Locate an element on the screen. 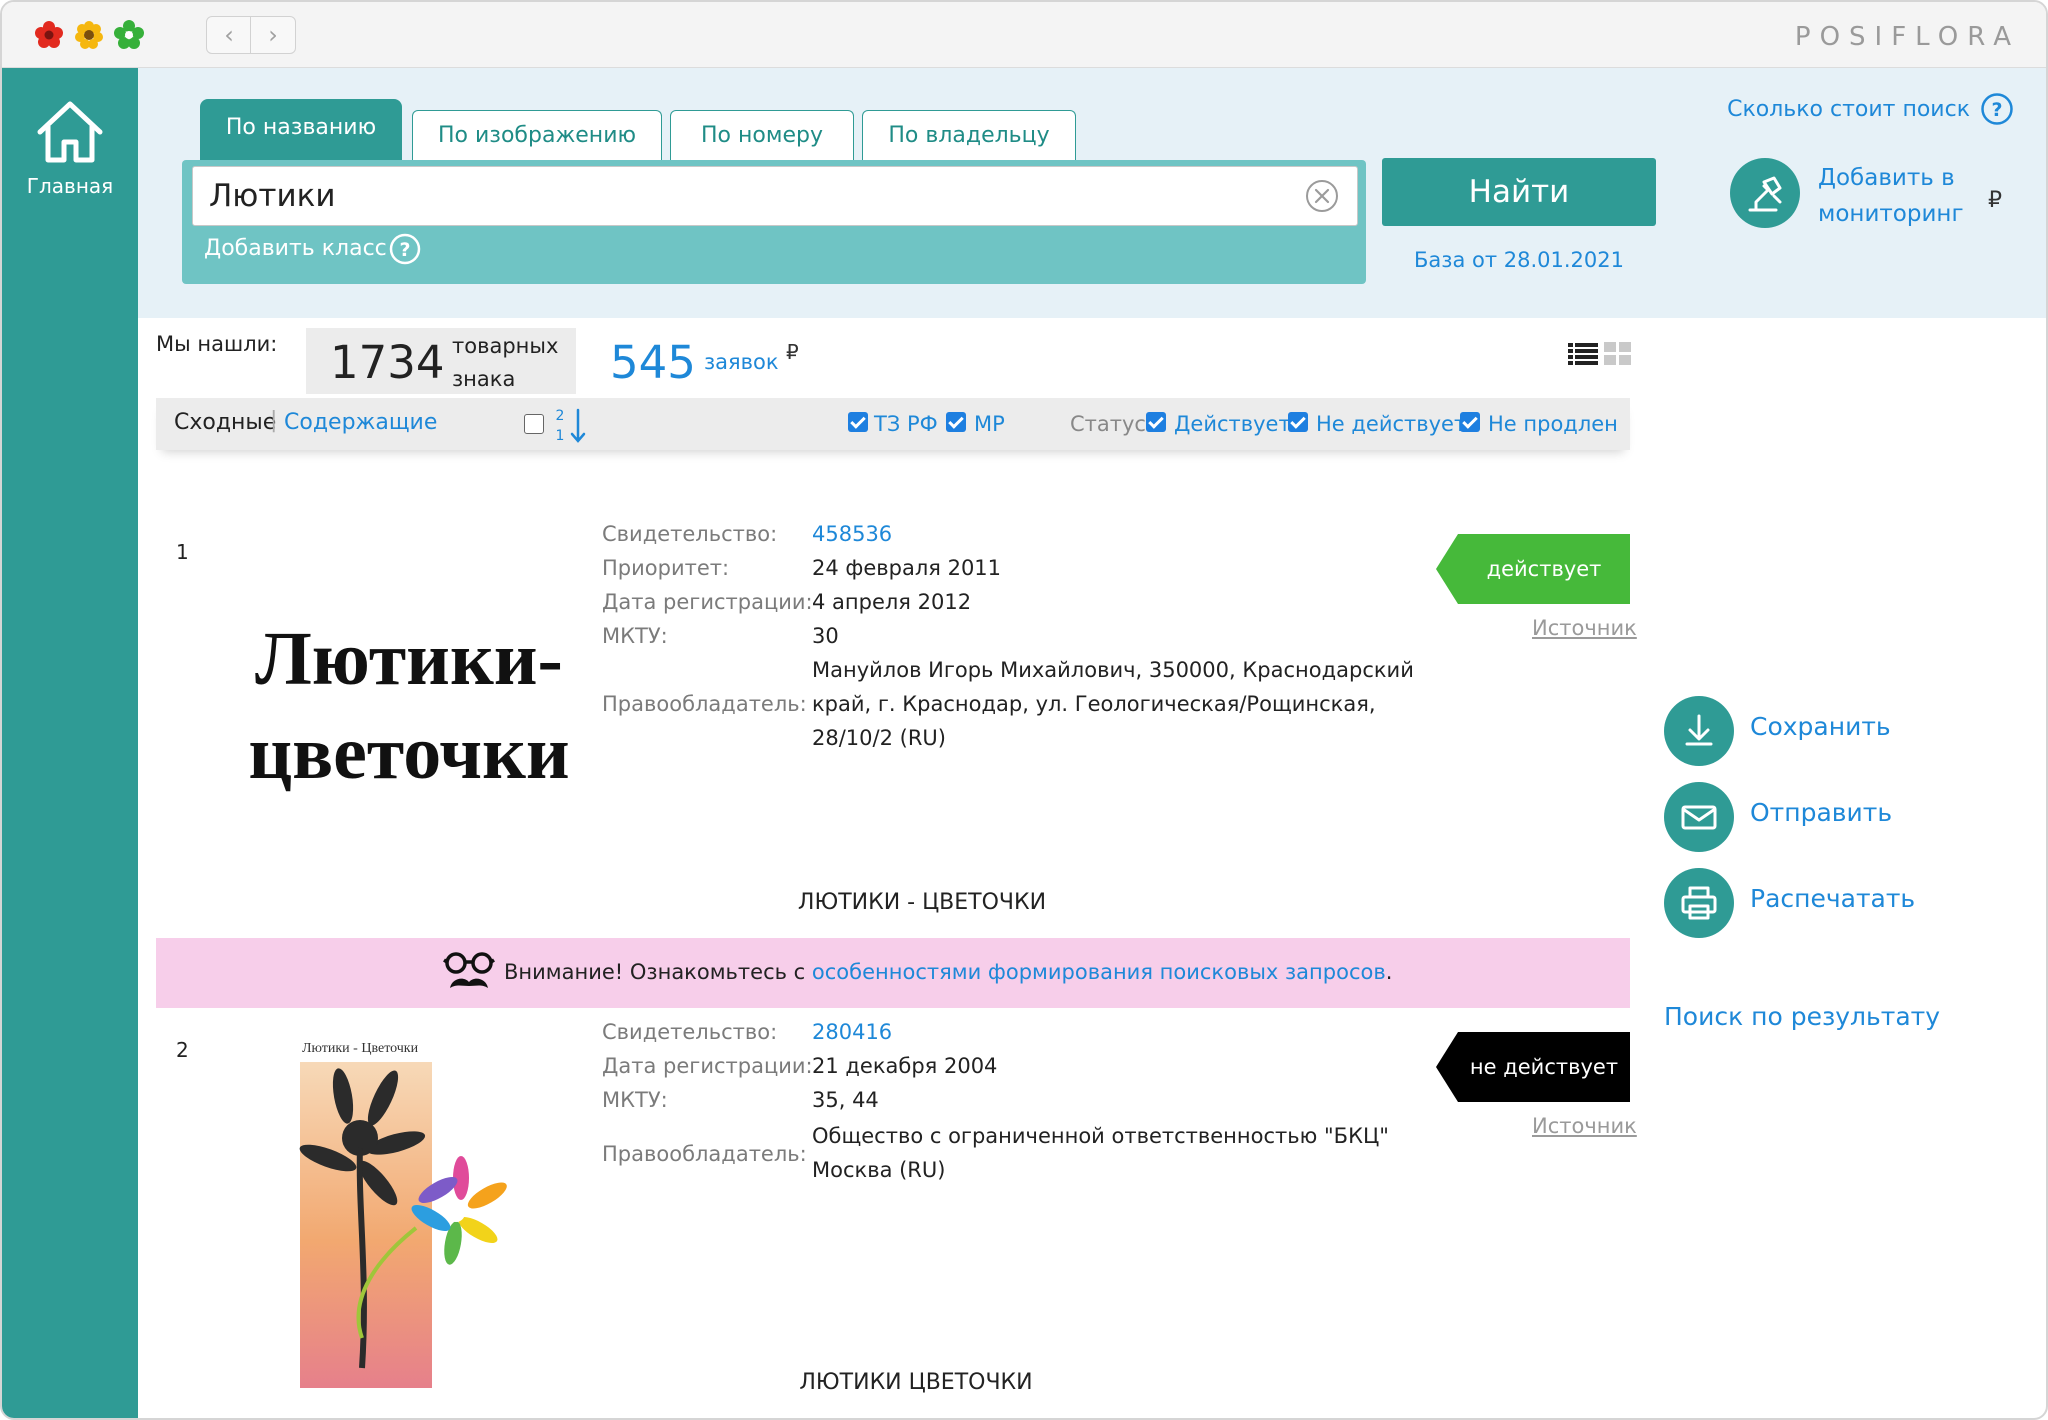 Image resolution: width=2048 pixels, height=1420 pixels. reg-date-value: 21 декабря 2004 is located at coordinates (905, 1066).